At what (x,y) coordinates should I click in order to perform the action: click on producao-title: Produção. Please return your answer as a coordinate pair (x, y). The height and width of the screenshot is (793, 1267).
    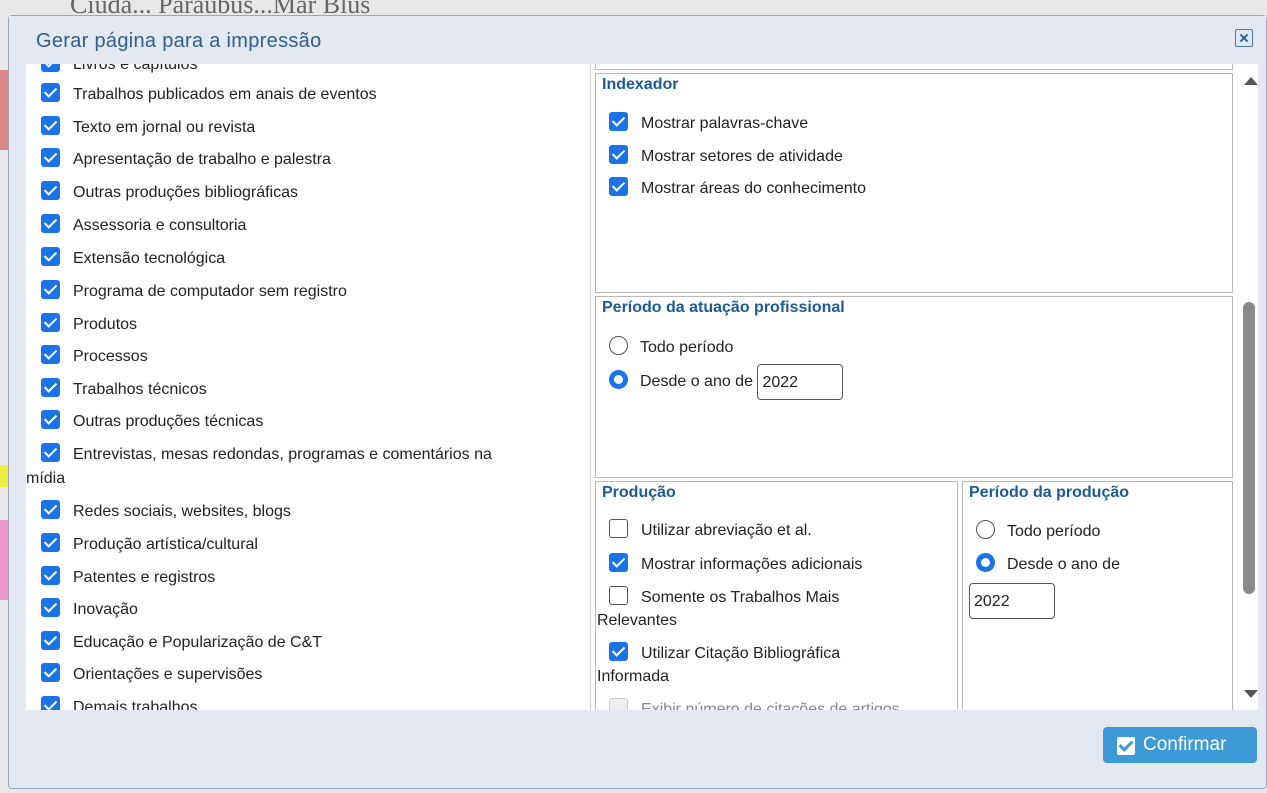
    Looking at the image, I should click on (639, 492).